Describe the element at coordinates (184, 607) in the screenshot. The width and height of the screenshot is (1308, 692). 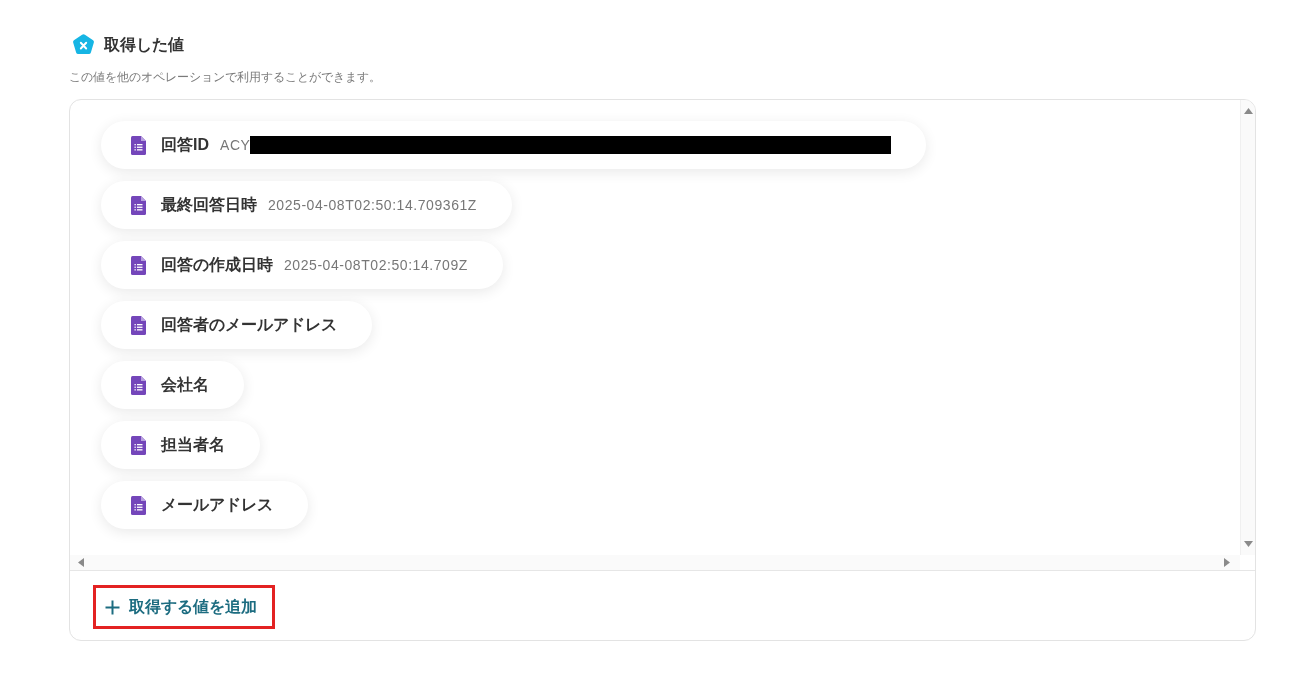
I see `add-value-button: 取得する値を追加` at that location.